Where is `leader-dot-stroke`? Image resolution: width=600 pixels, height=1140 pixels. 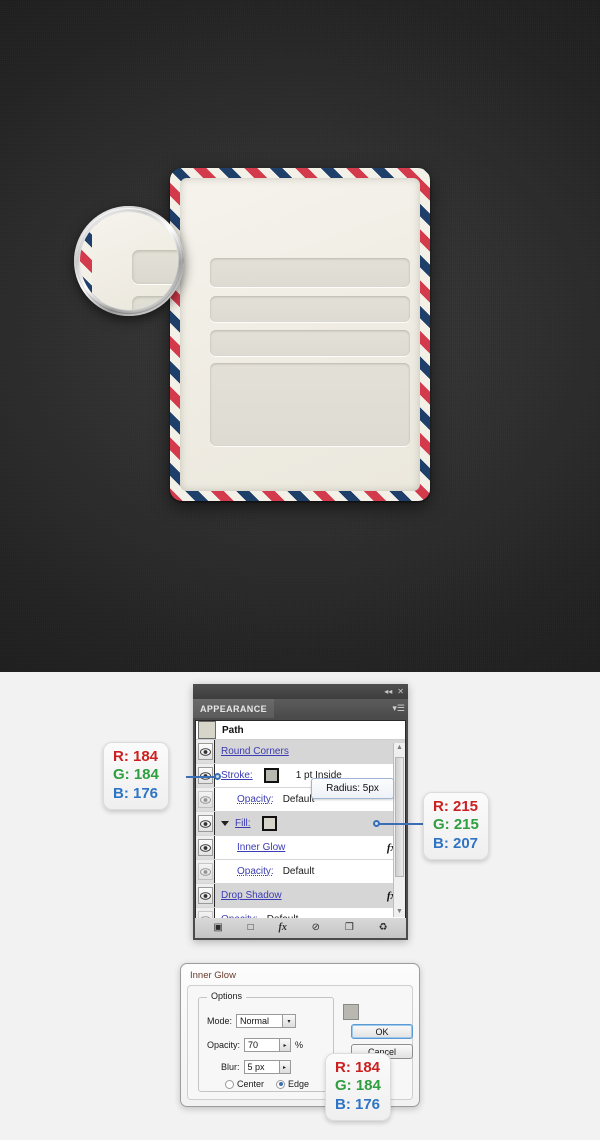 leader-dot-stroke is located at coordinates (217, 776).